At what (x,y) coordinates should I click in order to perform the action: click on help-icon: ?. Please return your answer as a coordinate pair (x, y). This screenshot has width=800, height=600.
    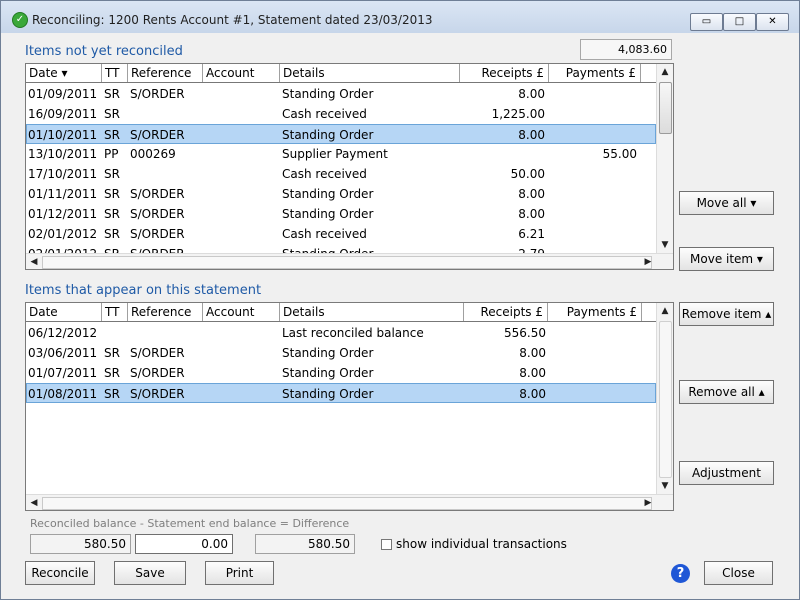
    Looking at the image, I should click on (680, 573).